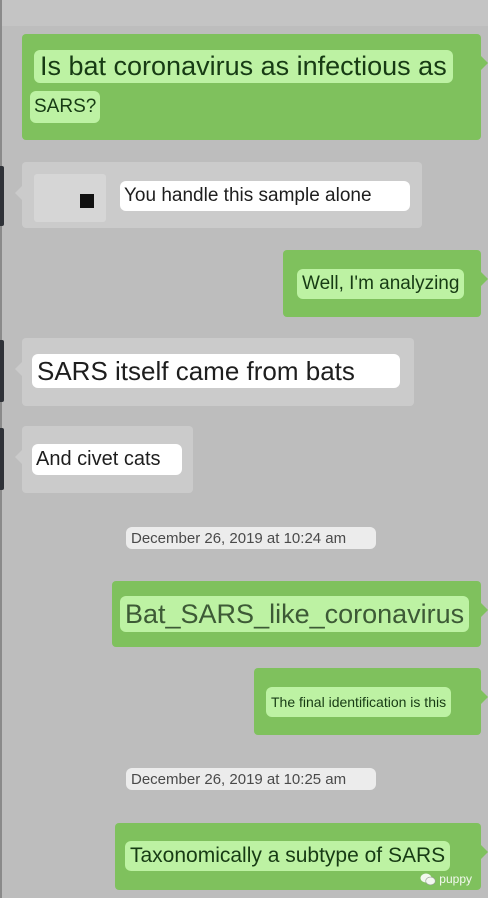 This screenshot has width=488, height=898. What do you see at coordinates (243, 66) in the screenshot?
I see `message-text: Is bat coronavirus as infectious as` at bounding box center [243, 66].